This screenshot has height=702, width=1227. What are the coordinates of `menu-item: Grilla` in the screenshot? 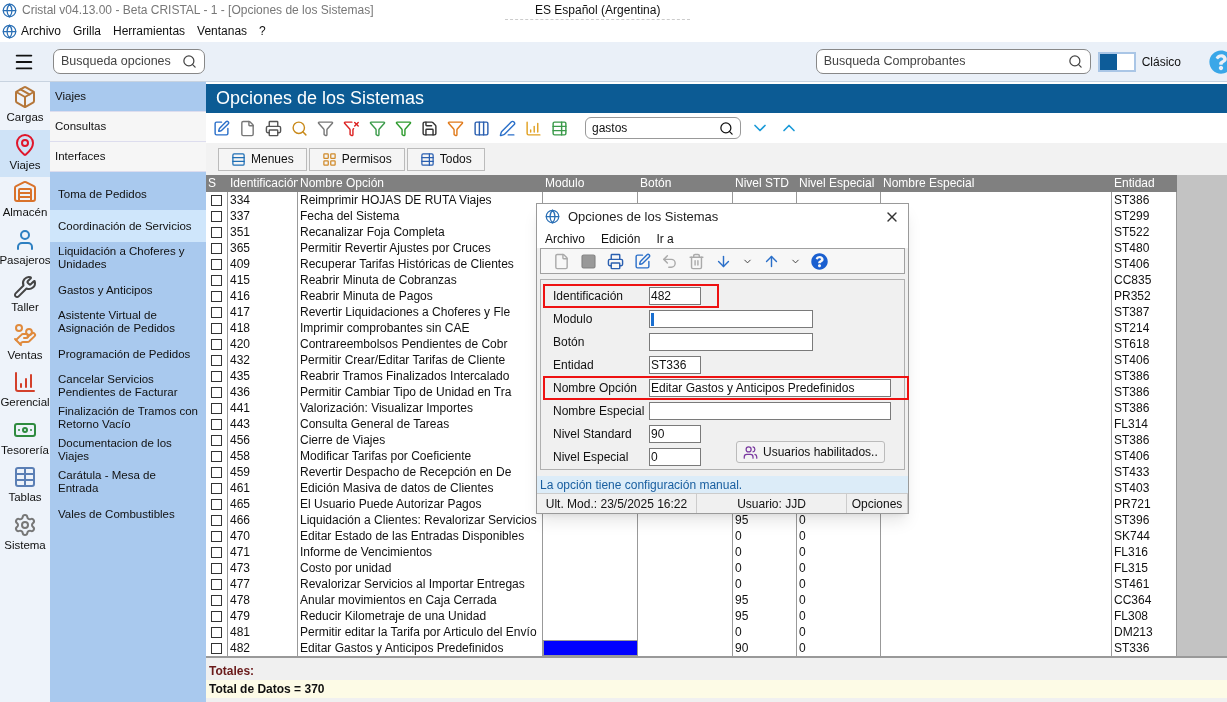 It's located at (87, 31).